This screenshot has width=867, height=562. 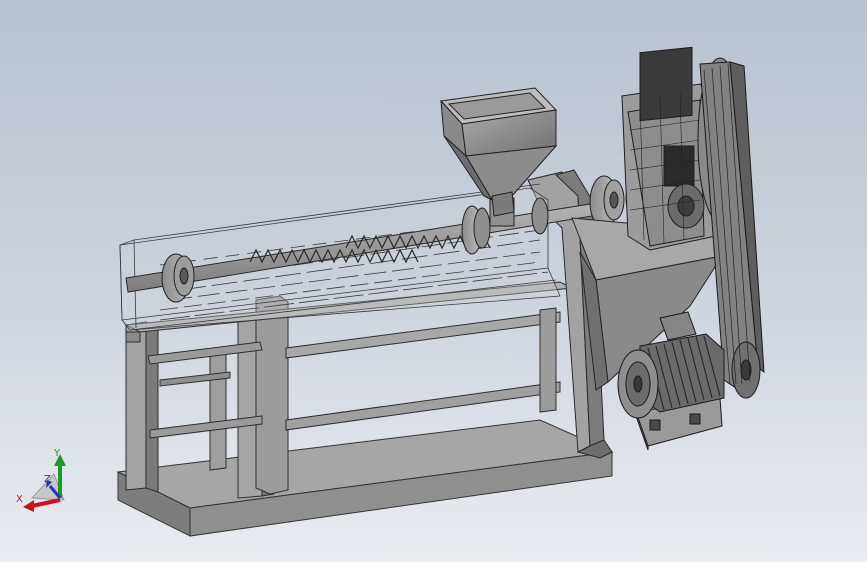 I want to click on z-axis-label: Z, so click(x=47, y=479).